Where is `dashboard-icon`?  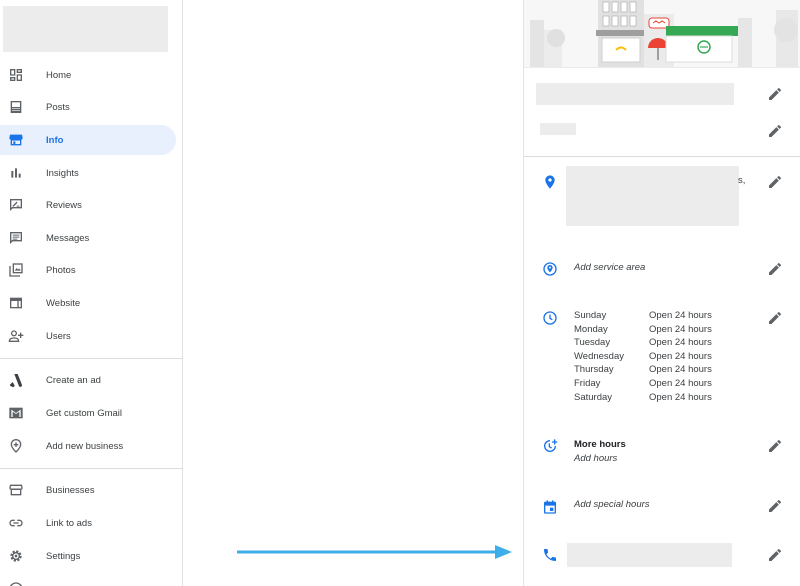 dashboard-icon is located at coordinates (16, 75).